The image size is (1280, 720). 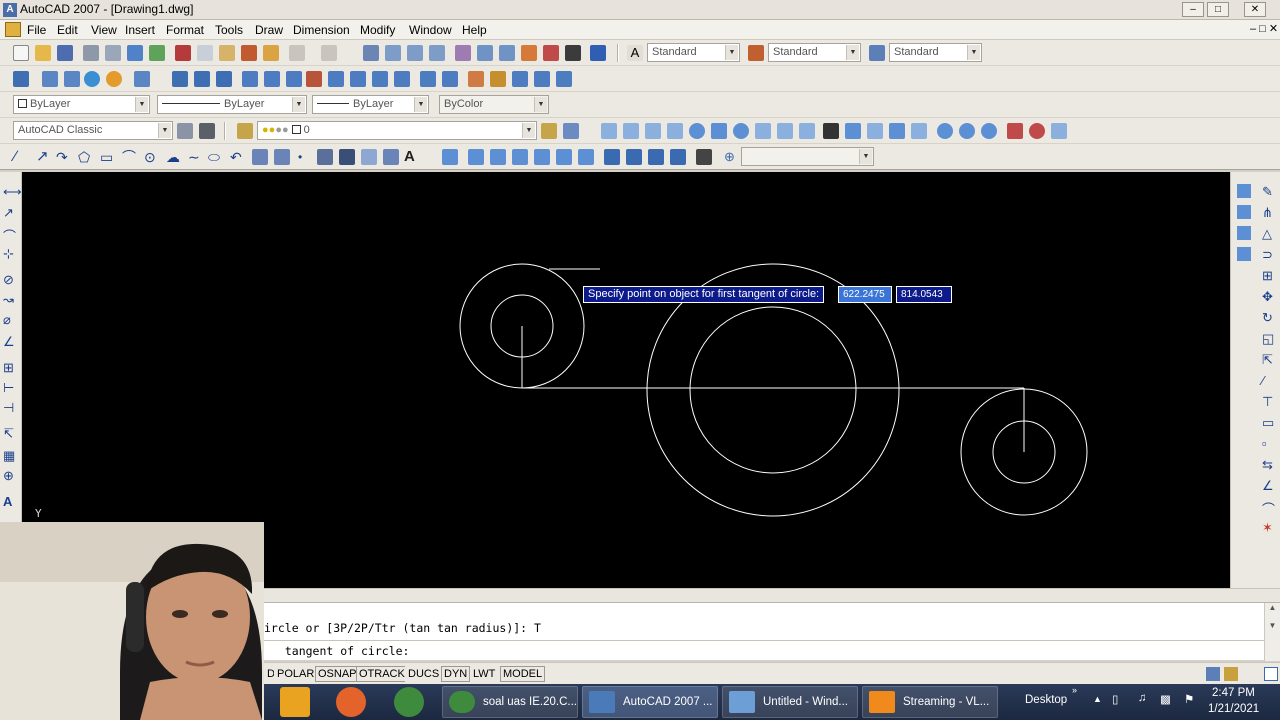 I want to click on cone-icon, so click(x=675, y=131).